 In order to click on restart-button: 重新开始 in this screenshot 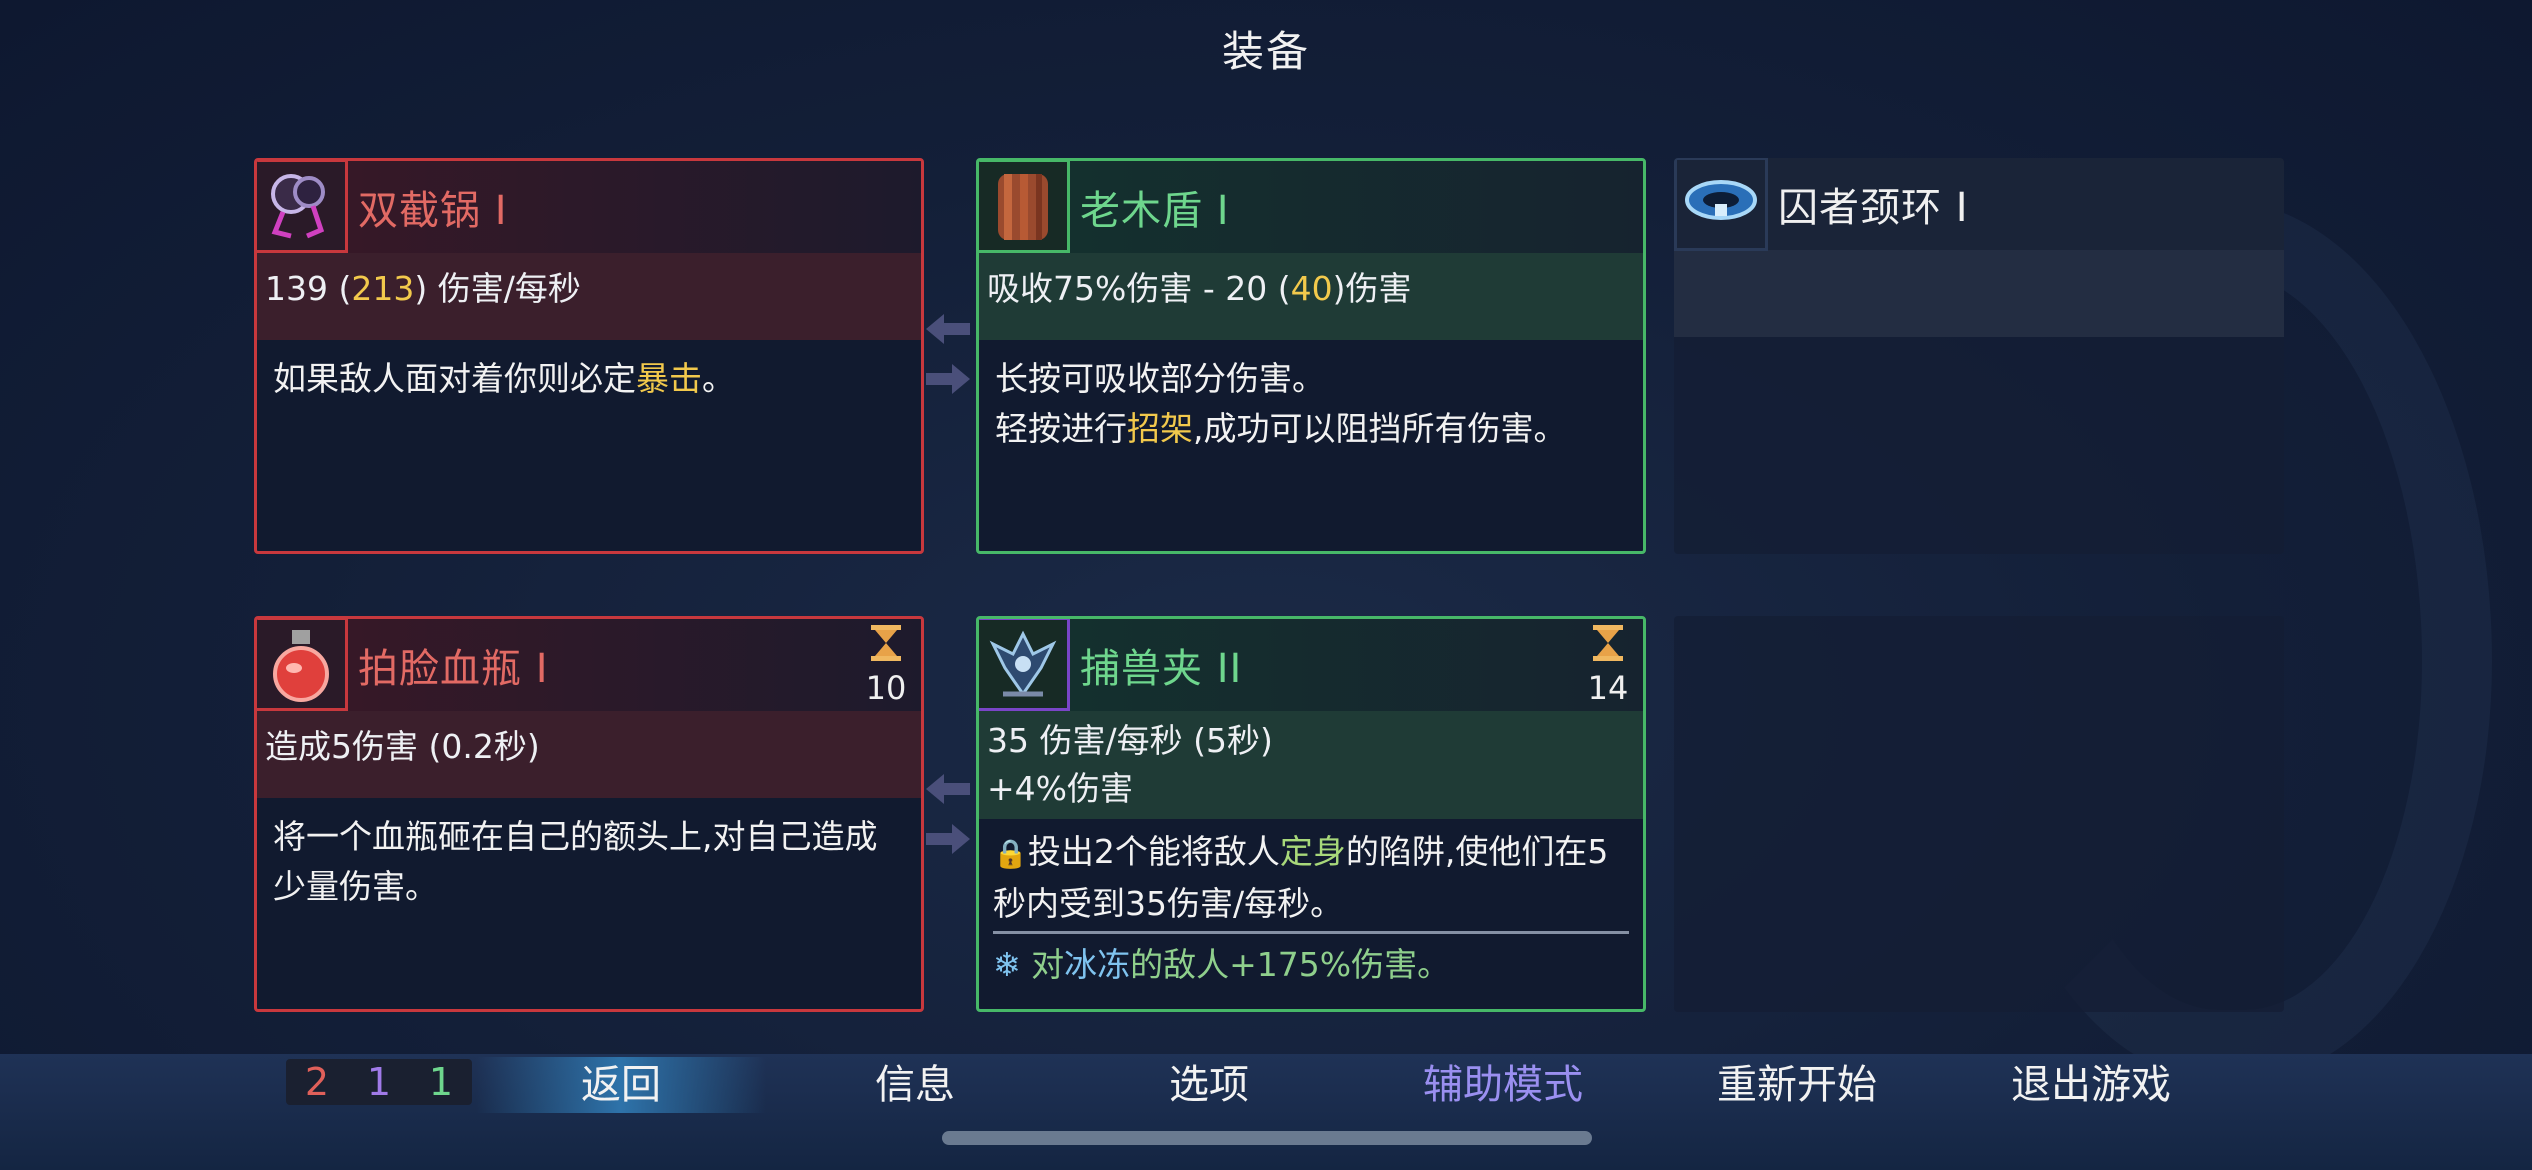, I will do `click(1797, 1085)`.